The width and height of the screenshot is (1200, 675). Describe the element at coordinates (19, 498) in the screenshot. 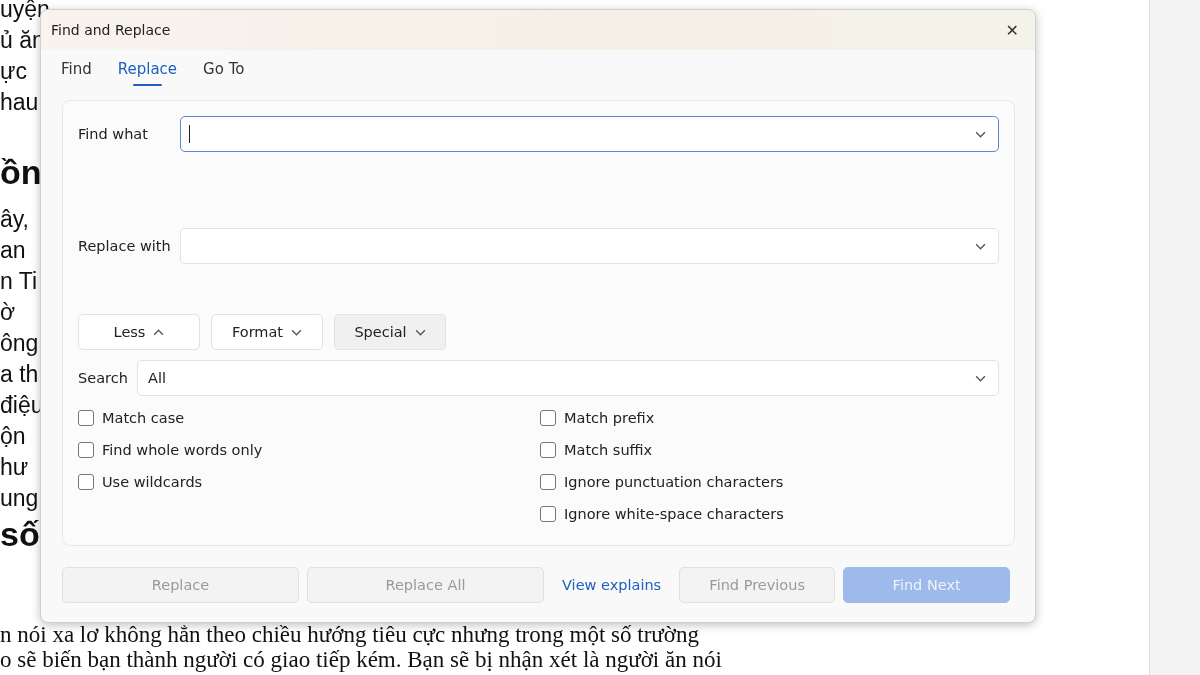

I see `document-text: ung` at that location.